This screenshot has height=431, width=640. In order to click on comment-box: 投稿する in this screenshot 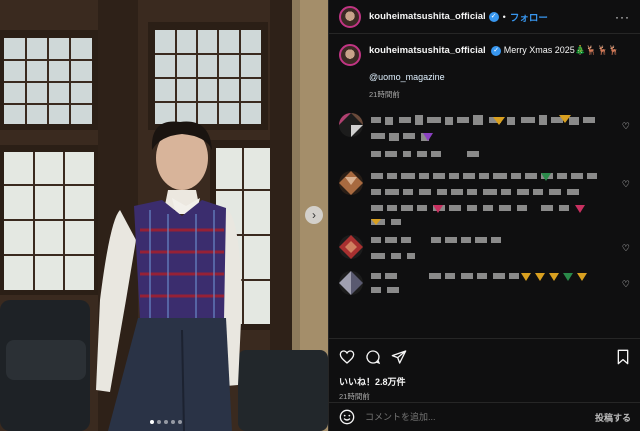, I will do `click(484, 416)`.